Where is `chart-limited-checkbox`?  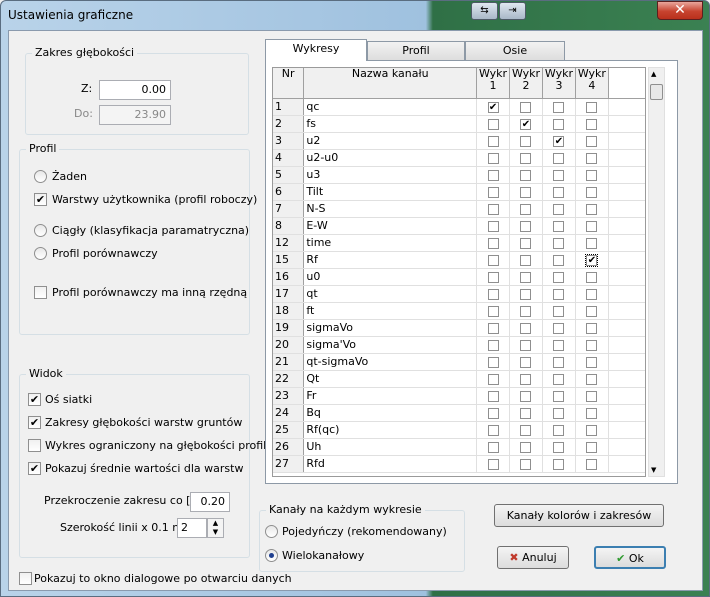 chart-limited-checkbox is located at coordinates (34, 445).